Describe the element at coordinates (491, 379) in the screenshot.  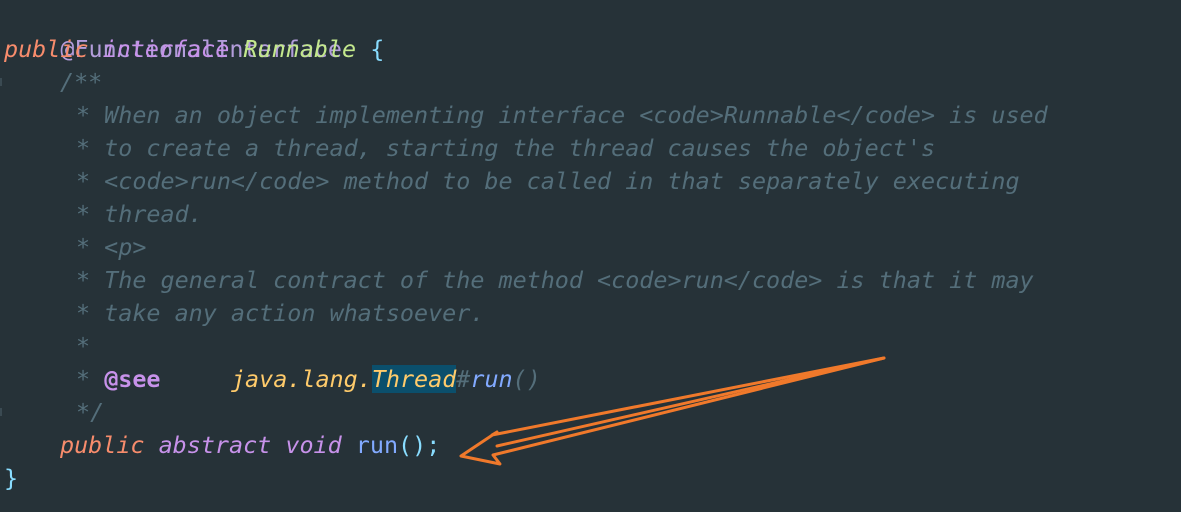
I see `see-method-run: run` at that location.